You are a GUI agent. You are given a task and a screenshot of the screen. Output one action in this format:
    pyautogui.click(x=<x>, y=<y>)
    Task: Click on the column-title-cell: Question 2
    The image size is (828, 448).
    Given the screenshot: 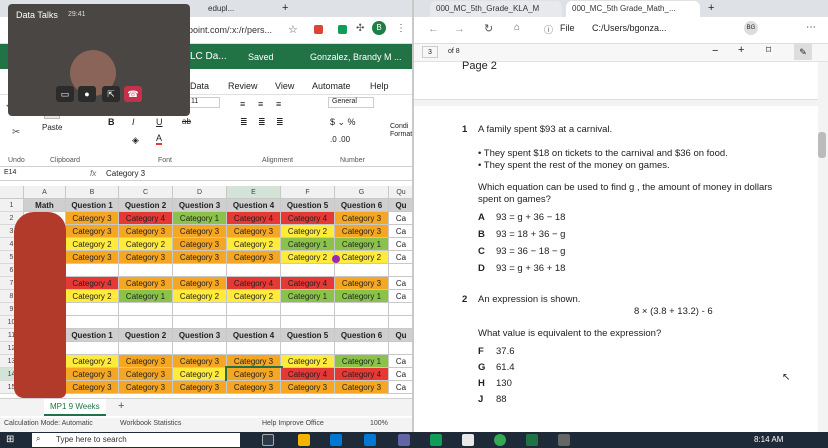 What is the action you would take?
    pyautogui.click(x=146, y=335)
    